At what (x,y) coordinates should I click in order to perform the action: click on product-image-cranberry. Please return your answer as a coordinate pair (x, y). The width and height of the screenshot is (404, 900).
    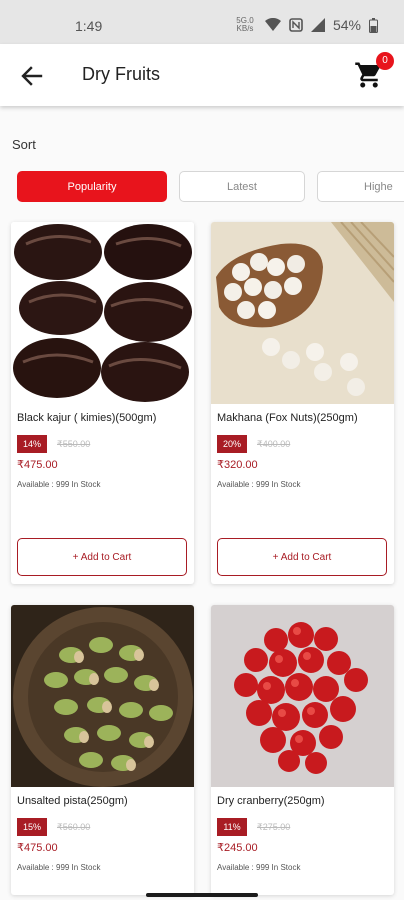
    Looking at the image, I should click on (302, 696).